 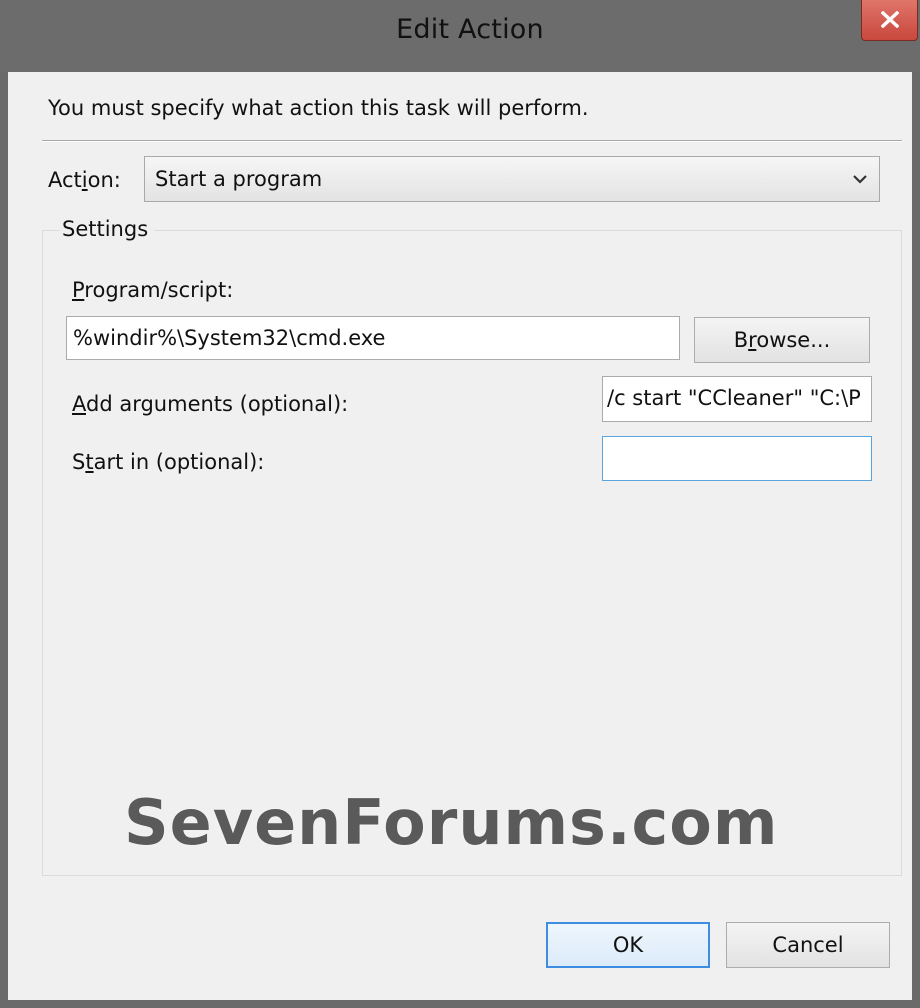 What do you see at coordinates (239, 179) in the screenshot?
I see `action-selected-value: Start a program` at bounding box center [239, 179].